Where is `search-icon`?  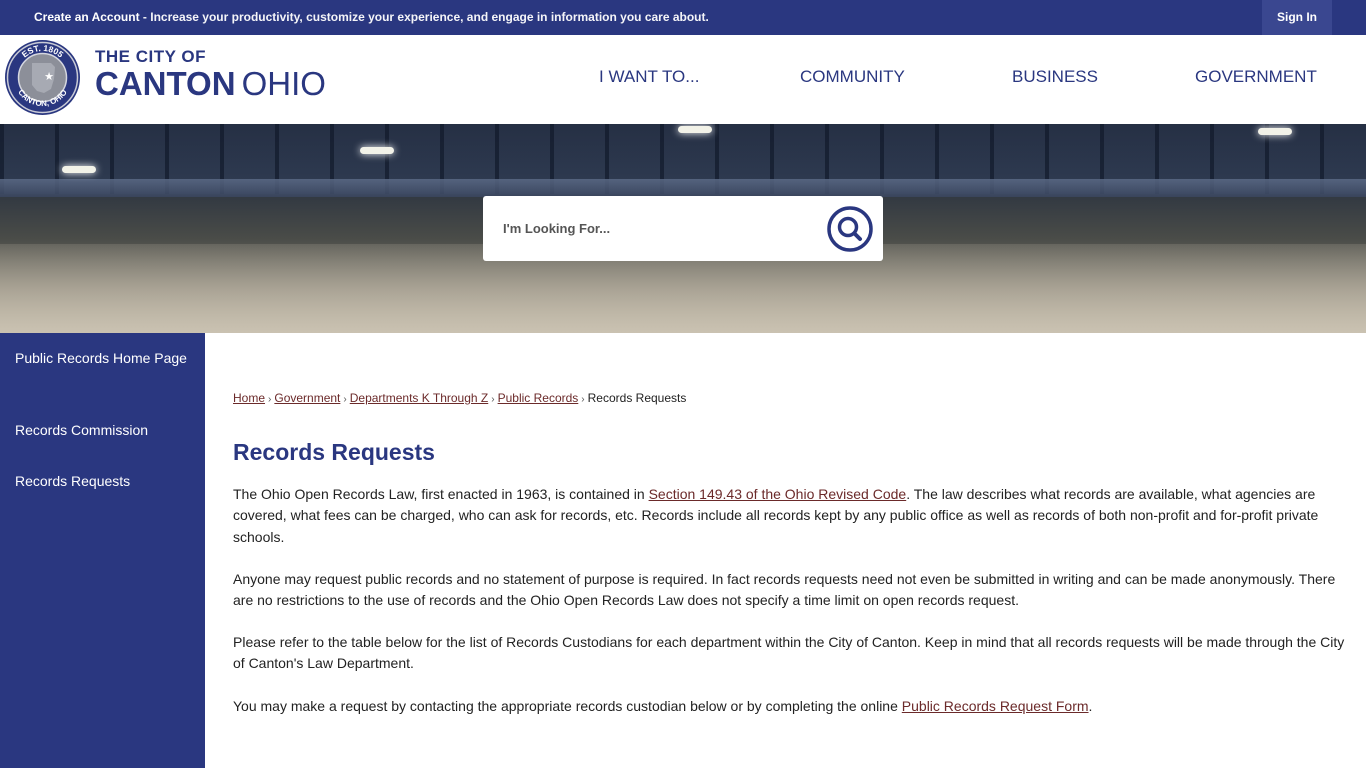 search-icon is located at coordinates (850, 229).